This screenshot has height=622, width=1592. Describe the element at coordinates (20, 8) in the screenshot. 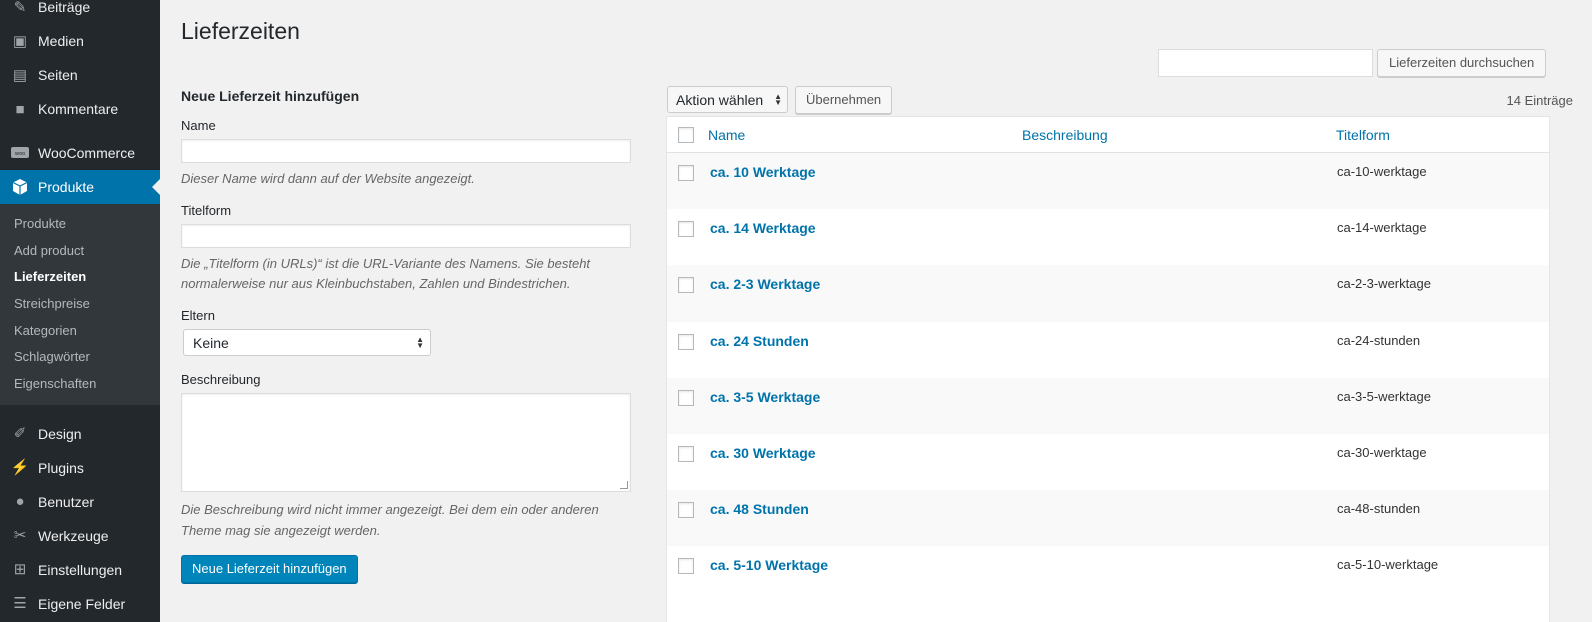

I see `pin-icon: ✎` at that location.